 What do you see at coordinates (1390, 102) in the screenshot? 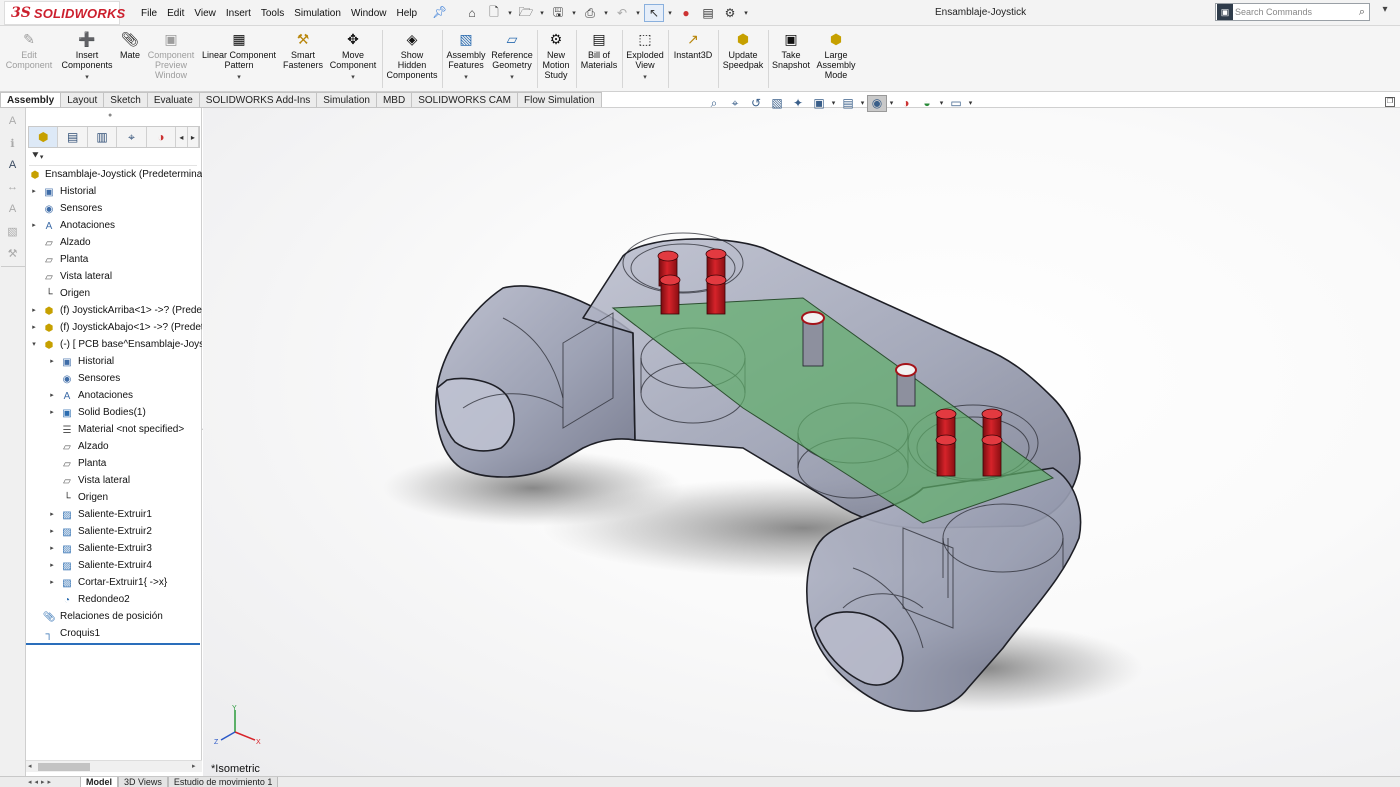
I see `viewport-restore-icon: ❐` at bounding box center [1390, 102].